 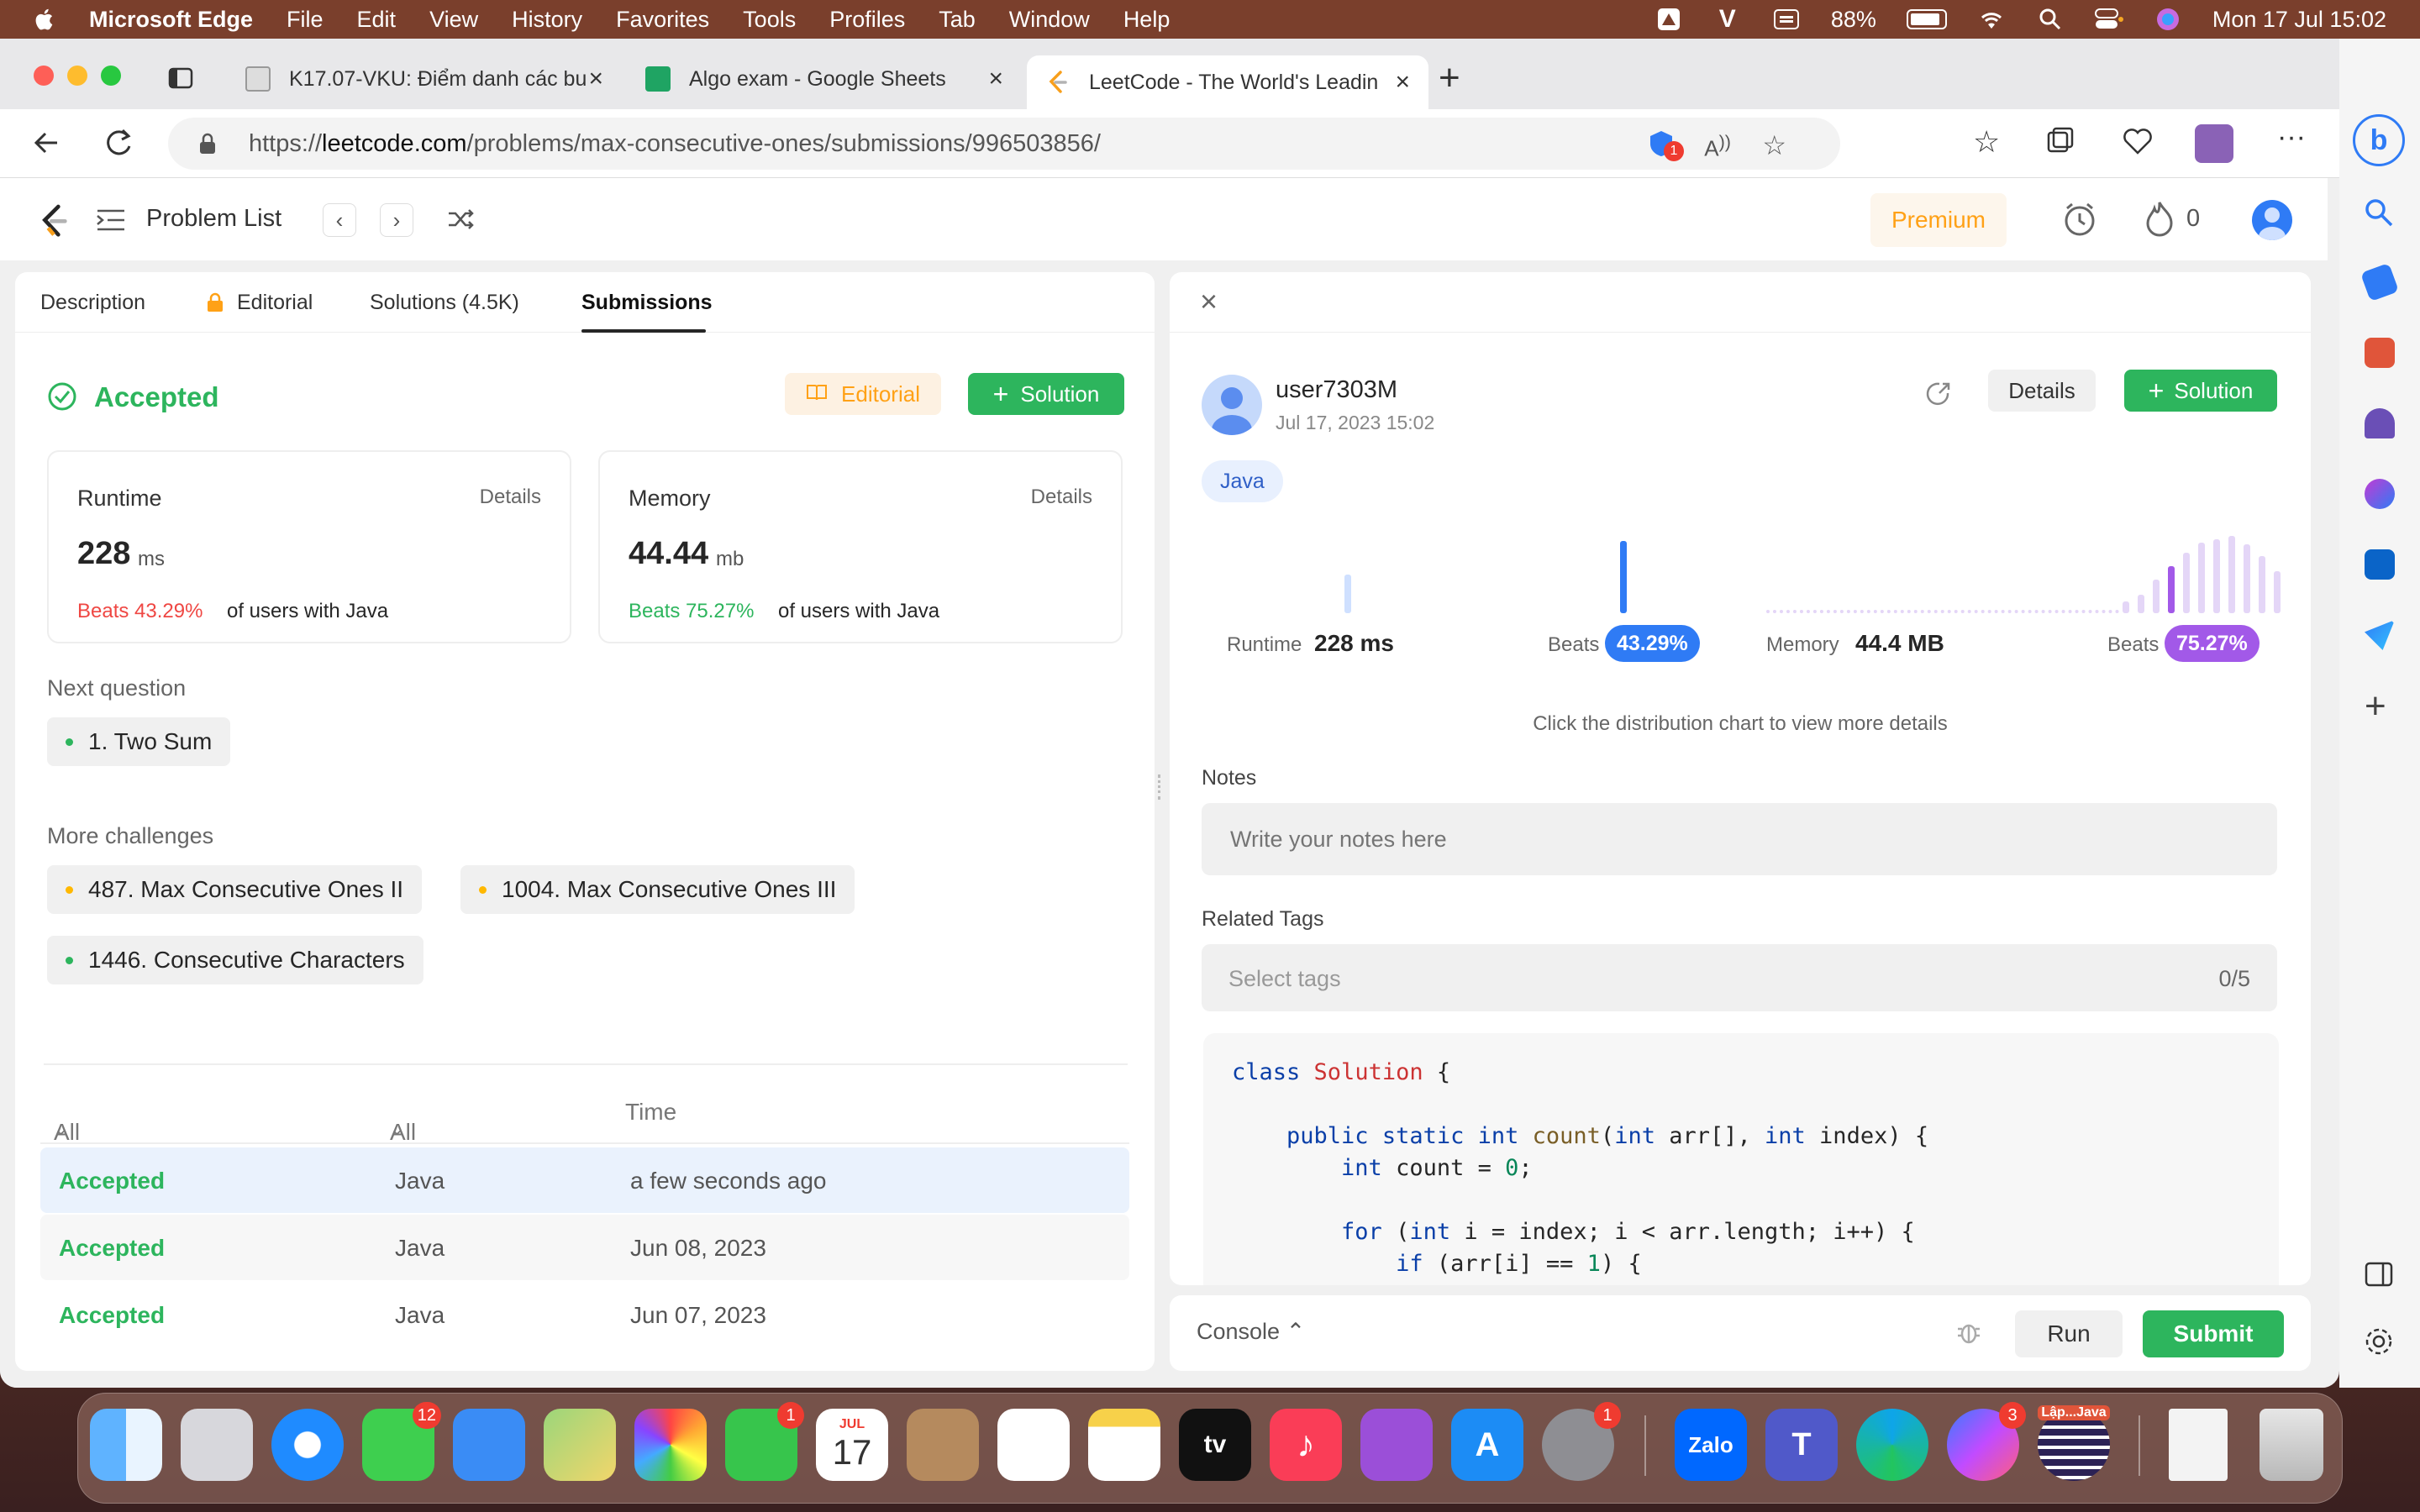 What do you see at coordinates (139, 741) in the screenshot?
I see `next-question-chip: 1. Two Sum` at bounding box center [139, 741].